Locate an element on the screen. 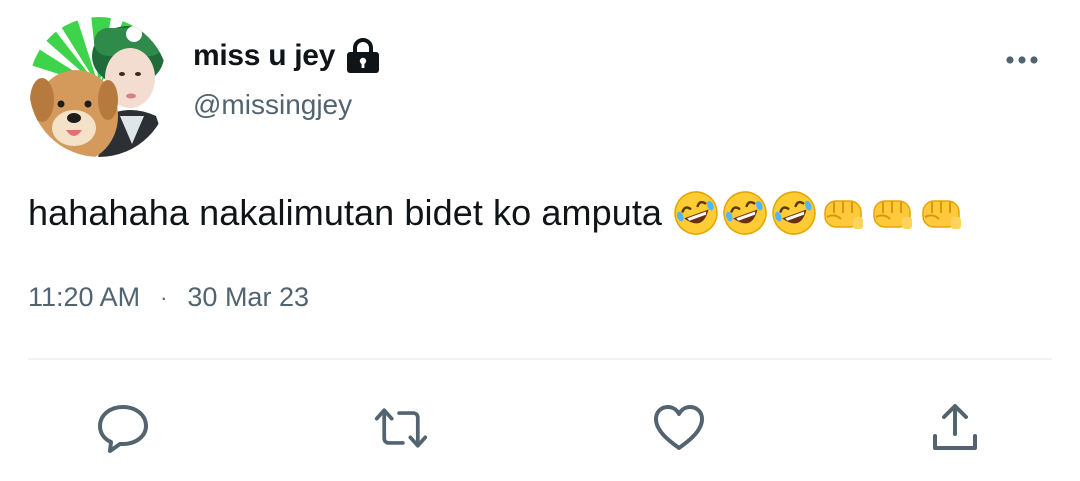 The width and height of the screenshot is (1080, 481). share-icon is located at coordinates (955, 427).